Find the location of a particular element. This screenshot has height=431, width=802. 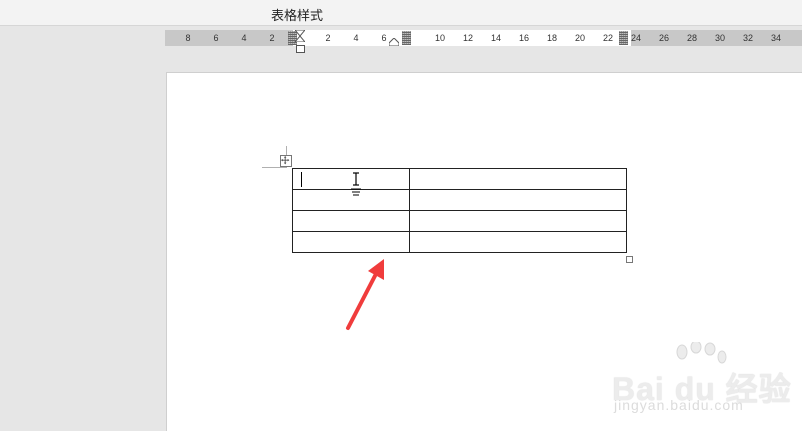

ribbon-tab-strip: 表格样式 is located at coordinates (401, 13).